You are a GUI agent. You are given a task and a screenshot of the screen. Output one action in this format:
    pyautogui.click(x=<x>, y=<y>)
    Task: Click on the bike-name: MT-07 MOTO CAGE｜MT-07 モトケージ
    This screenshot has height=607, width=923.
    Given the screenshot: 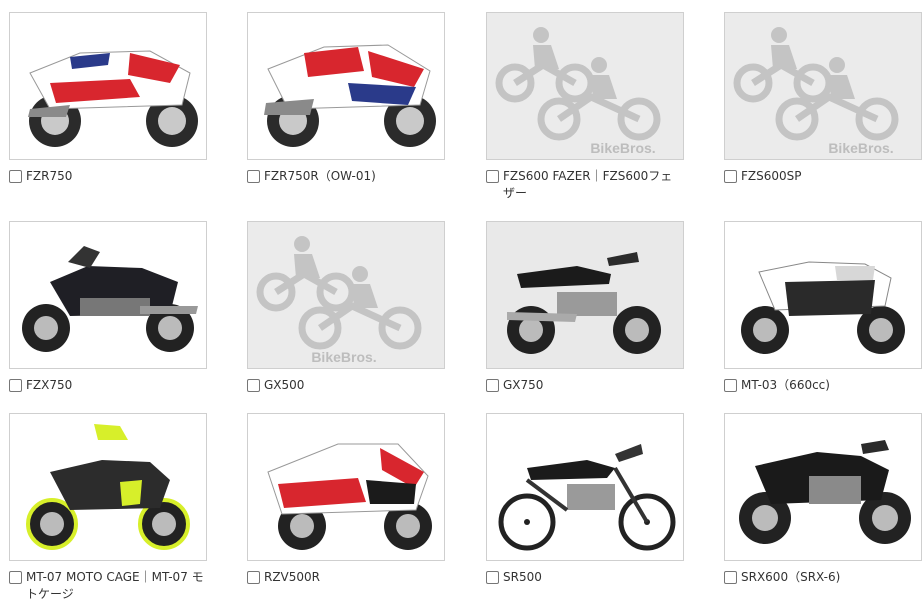 What is the action you would take?
    pyautogui.click(x=116, y=586)
    